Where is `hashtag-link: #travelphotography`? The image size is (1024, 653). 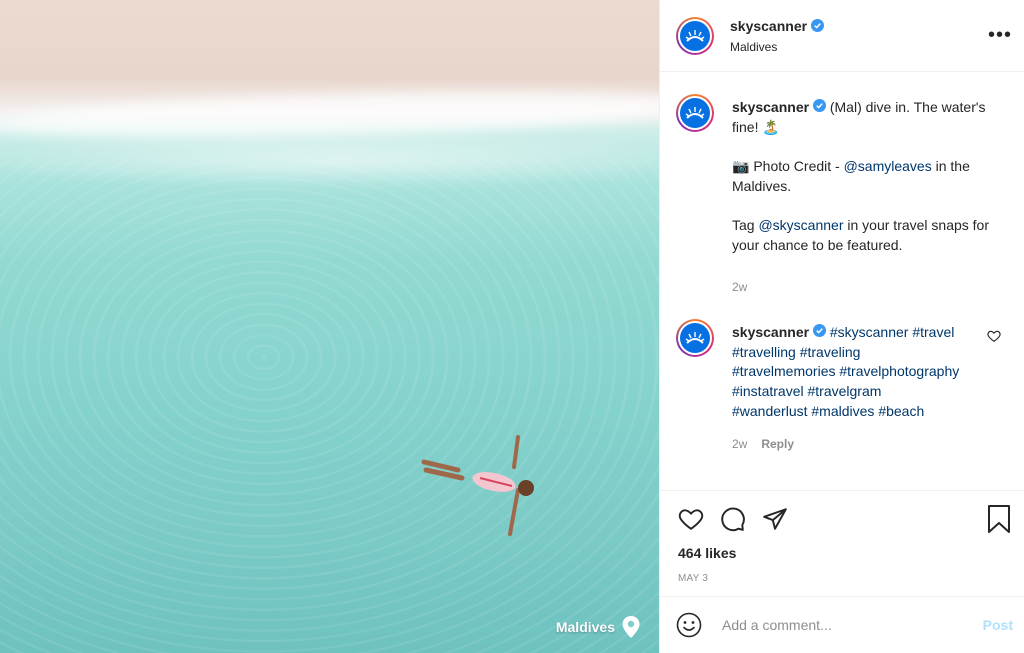
hashtag-link: #travelphotography is located at coordinates (899, 371).